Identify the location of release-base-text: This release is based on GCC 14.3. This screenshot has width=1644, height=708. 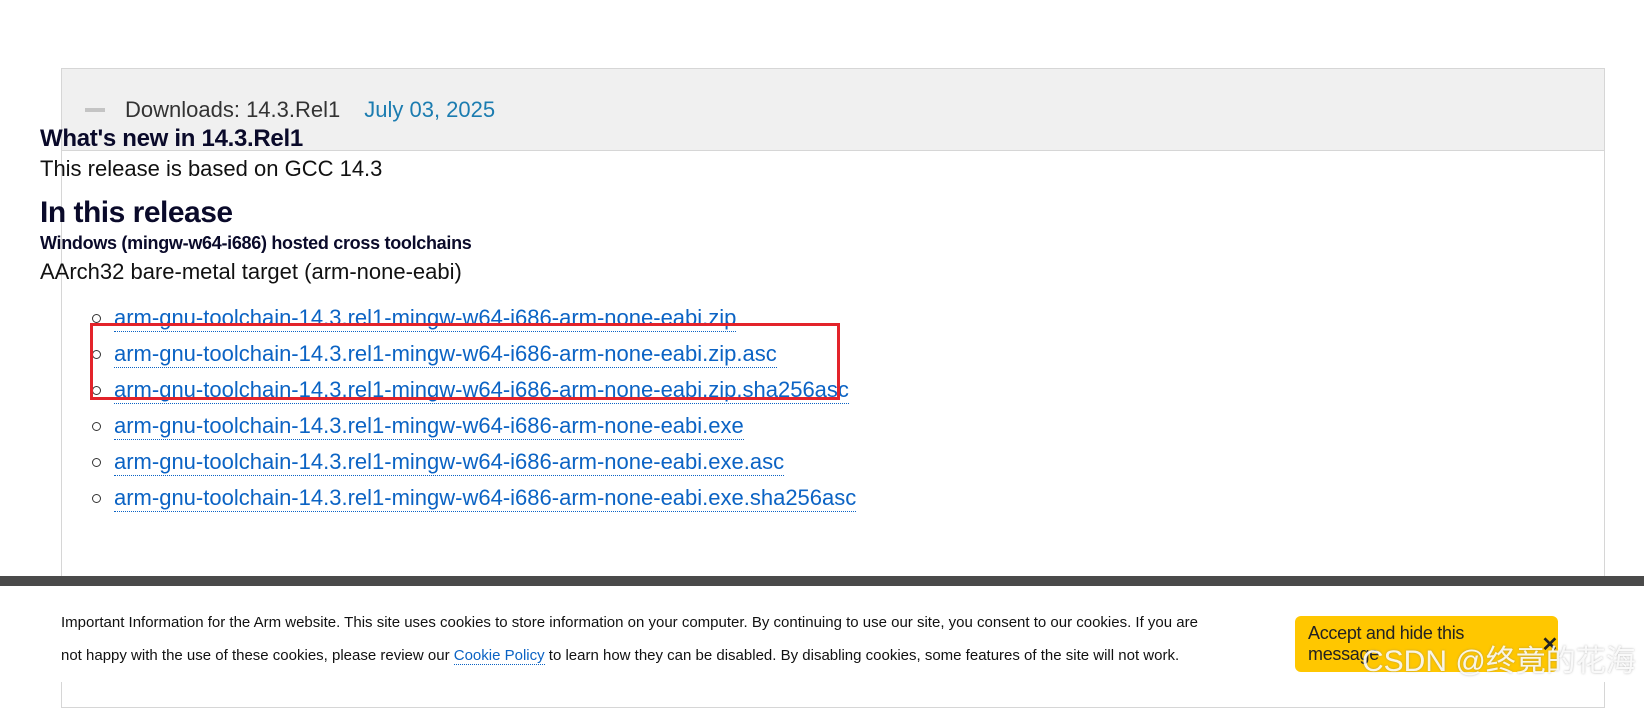
(211, 168).